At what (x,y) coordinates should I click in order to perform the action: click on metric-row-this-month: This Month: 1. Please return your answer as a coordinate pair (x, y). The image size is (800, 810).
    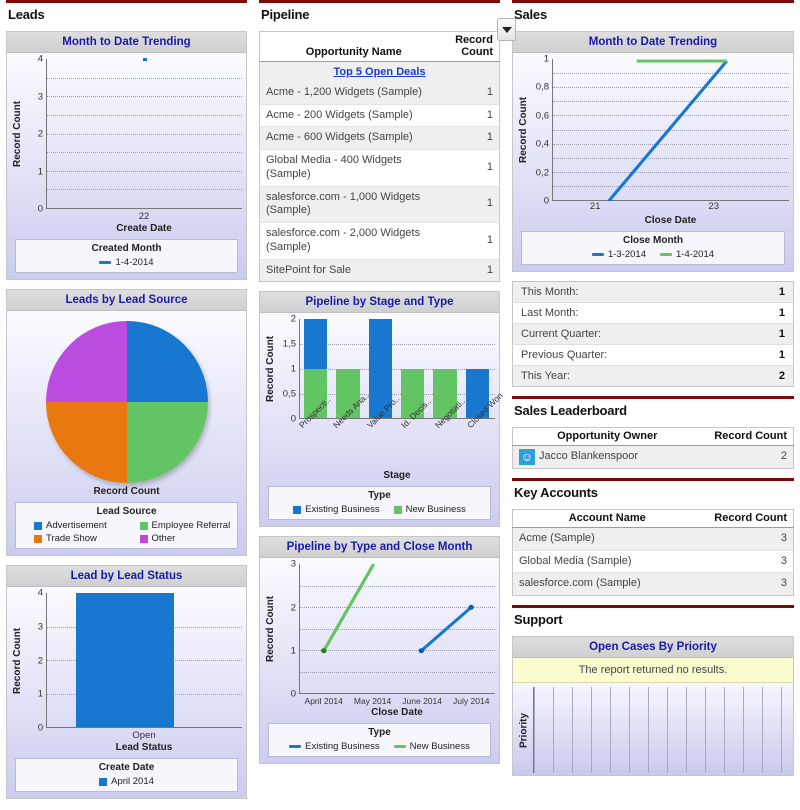
    Looking at the image, I should click on (653, 292).